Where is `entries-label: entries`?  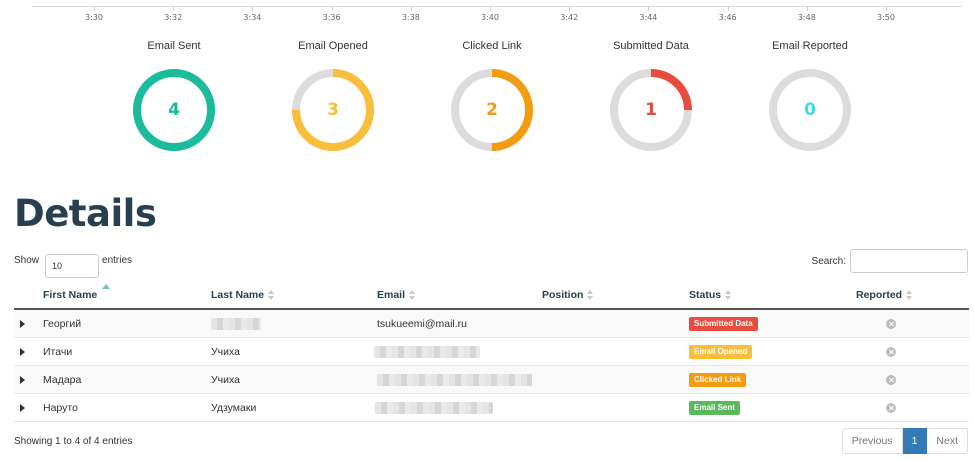
entries-label: entries is located at coordinates (117, 260).